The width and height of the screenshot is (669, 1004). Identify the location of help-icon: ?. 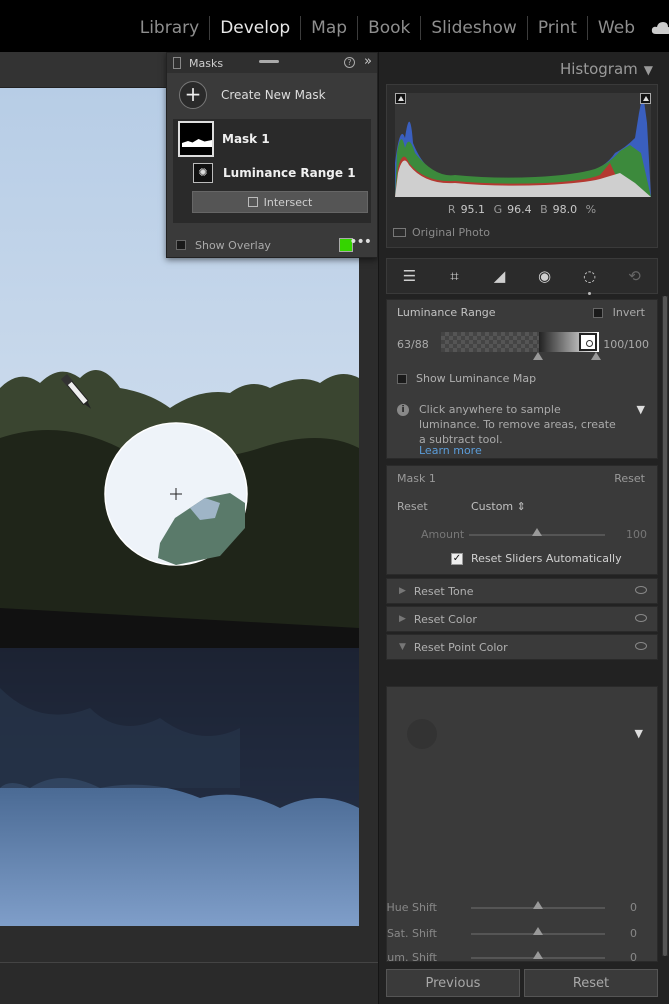
(349, 62).